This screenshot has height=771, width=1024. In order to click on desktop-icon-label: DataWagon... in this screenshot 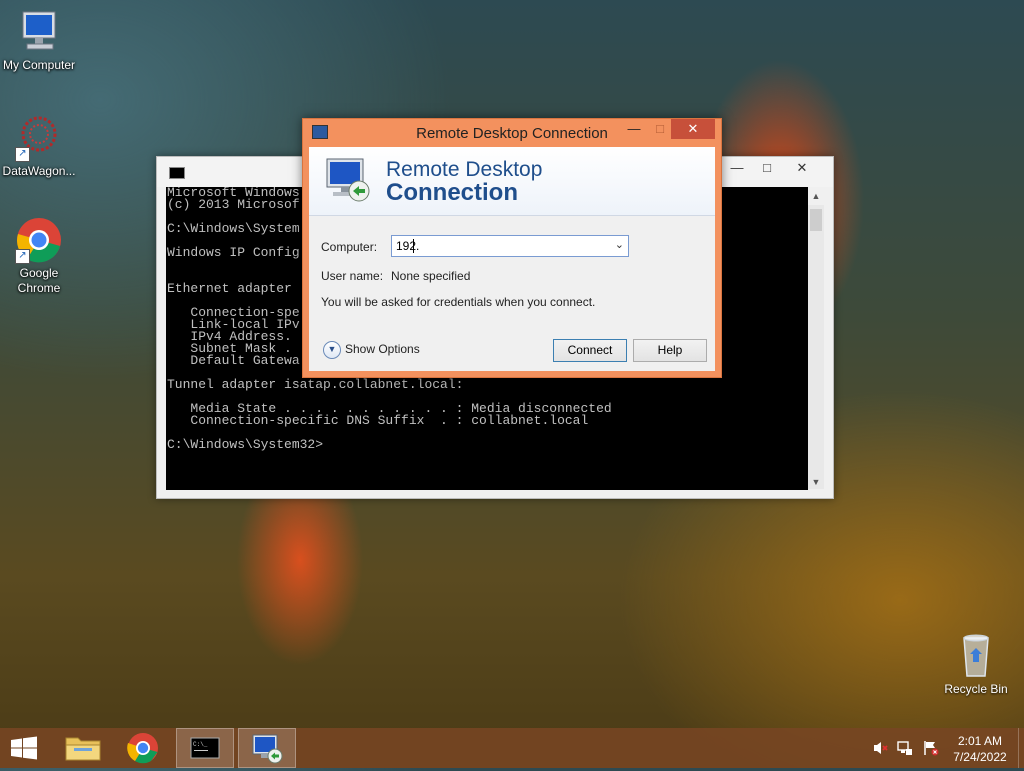, I will do `click(39, 171)`.